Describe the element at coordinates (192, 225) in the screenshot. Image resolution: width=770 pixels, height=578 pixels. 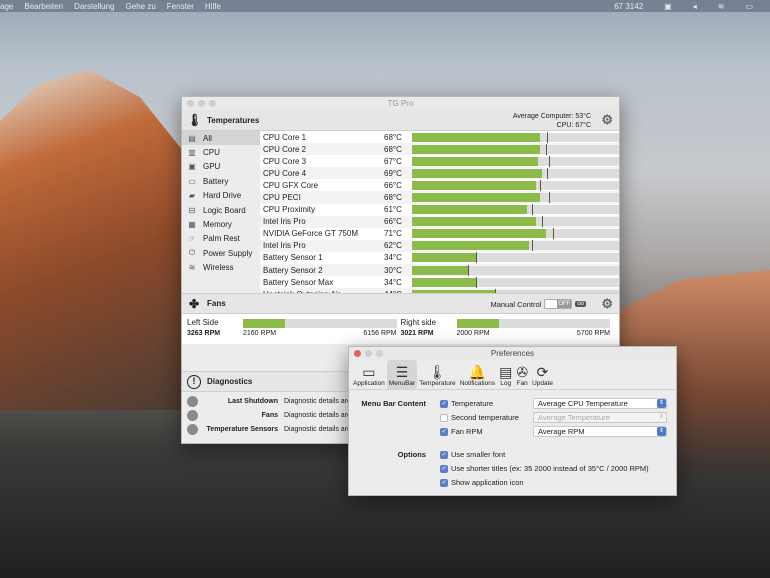
I see `memory-icon: ▦` at that location.